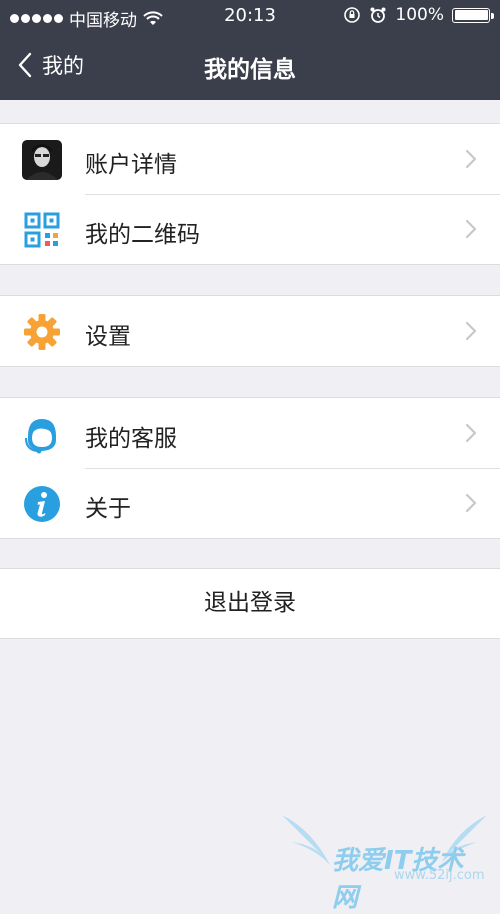 This screenshot has height=914, width=500. Describe the element at coordinates (473, 15) in the screenshot. I see `battery-icon` at that location.